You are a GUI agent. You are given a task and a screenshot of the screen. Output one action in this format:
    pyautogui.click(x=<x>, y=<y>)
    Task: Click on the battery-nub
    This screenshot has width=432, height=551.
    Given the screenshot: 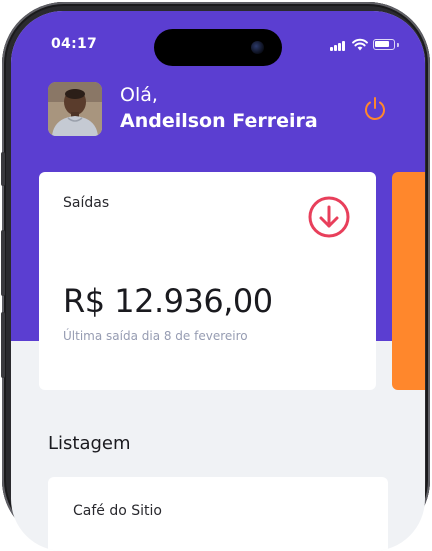 What is the action you would take?
    pyautogui.click(x=398, y=45)
    